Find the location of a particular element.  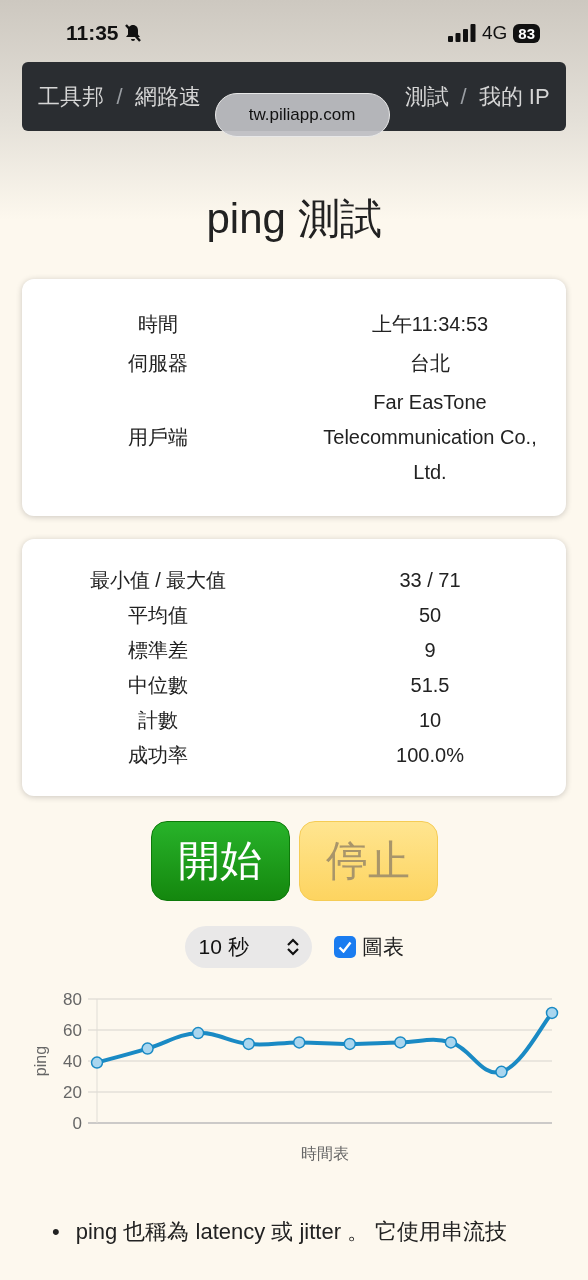

stat-value: 51.5 is located at coordinates (430, 685).